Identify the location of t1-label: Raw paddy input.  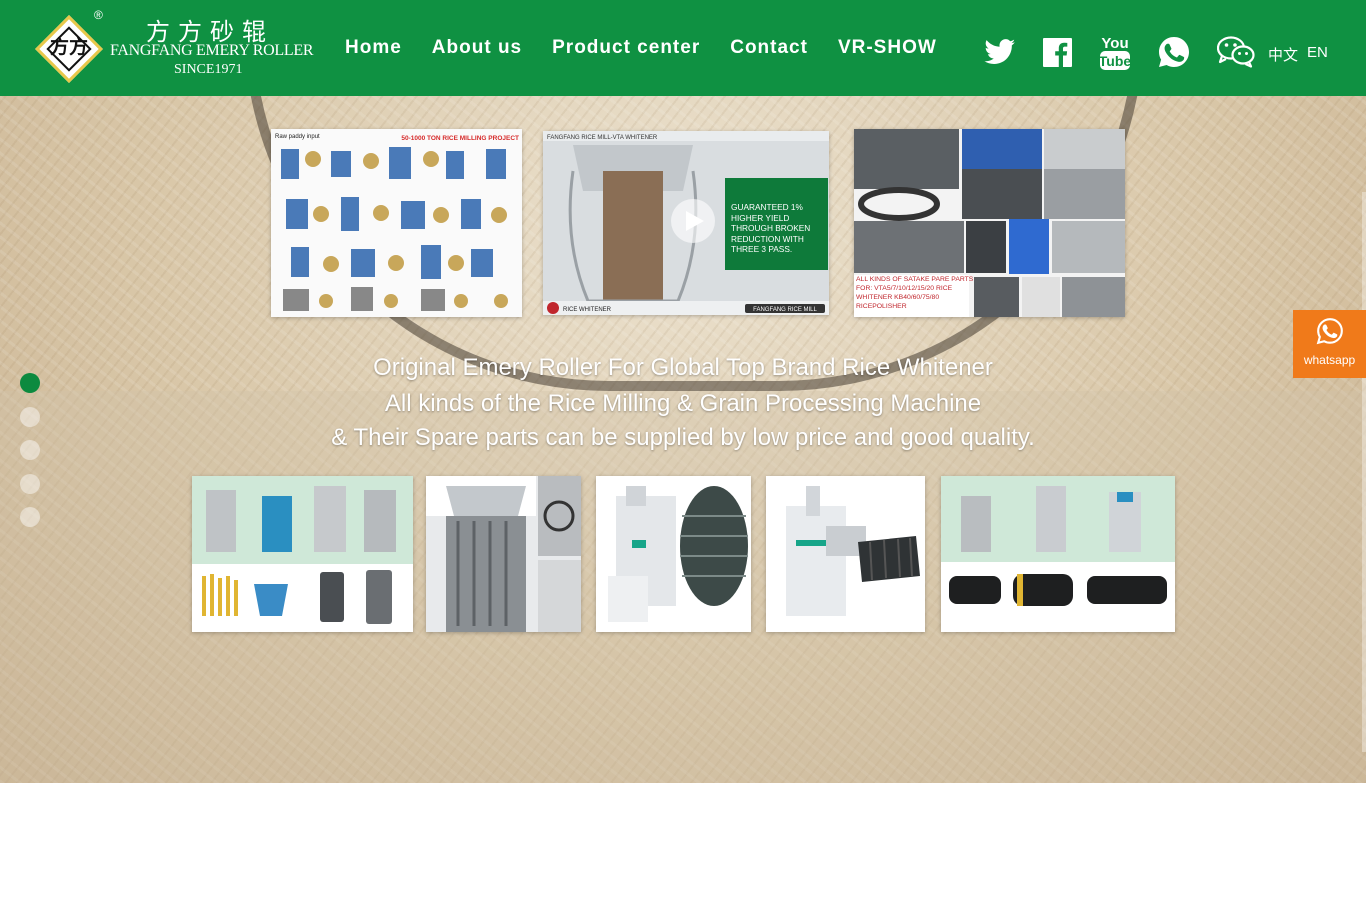
(297, 137).